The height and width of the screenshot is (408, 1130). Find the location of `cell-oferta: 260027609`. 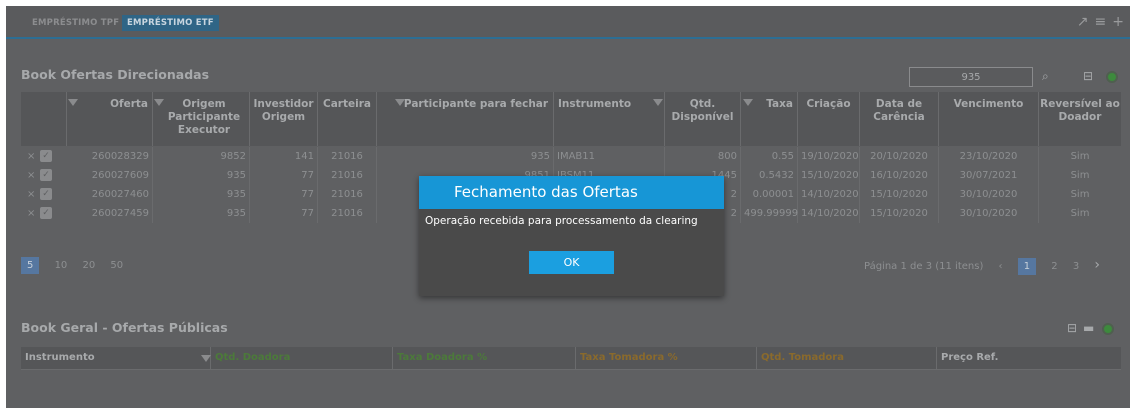

cell-oferta: 260027609 is located at coordinates (110, 175).